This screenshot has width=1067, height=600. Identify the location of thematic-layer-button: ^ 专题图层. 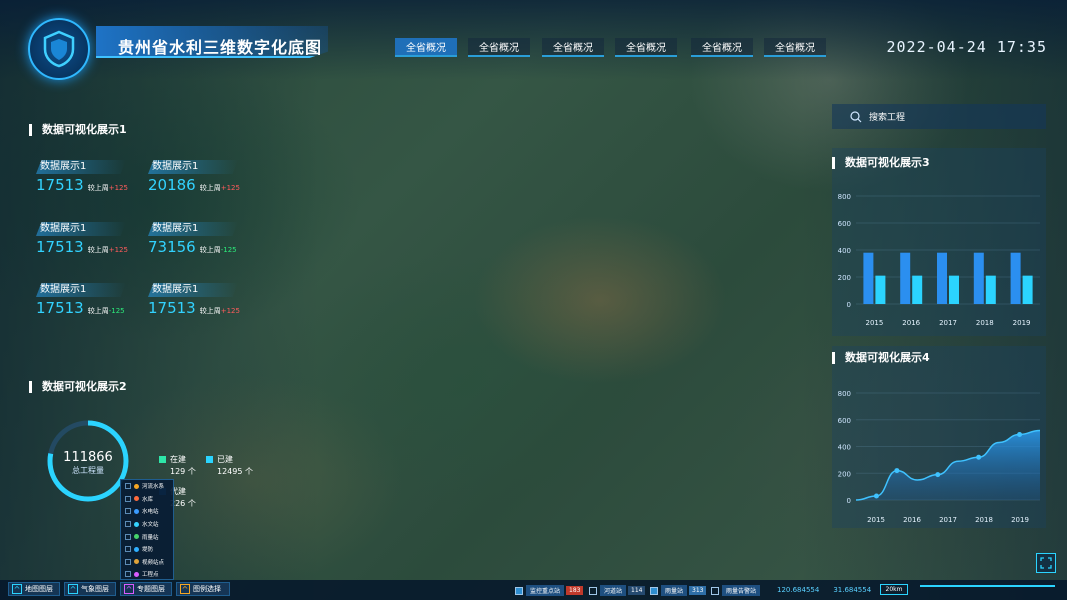
(146, 589).